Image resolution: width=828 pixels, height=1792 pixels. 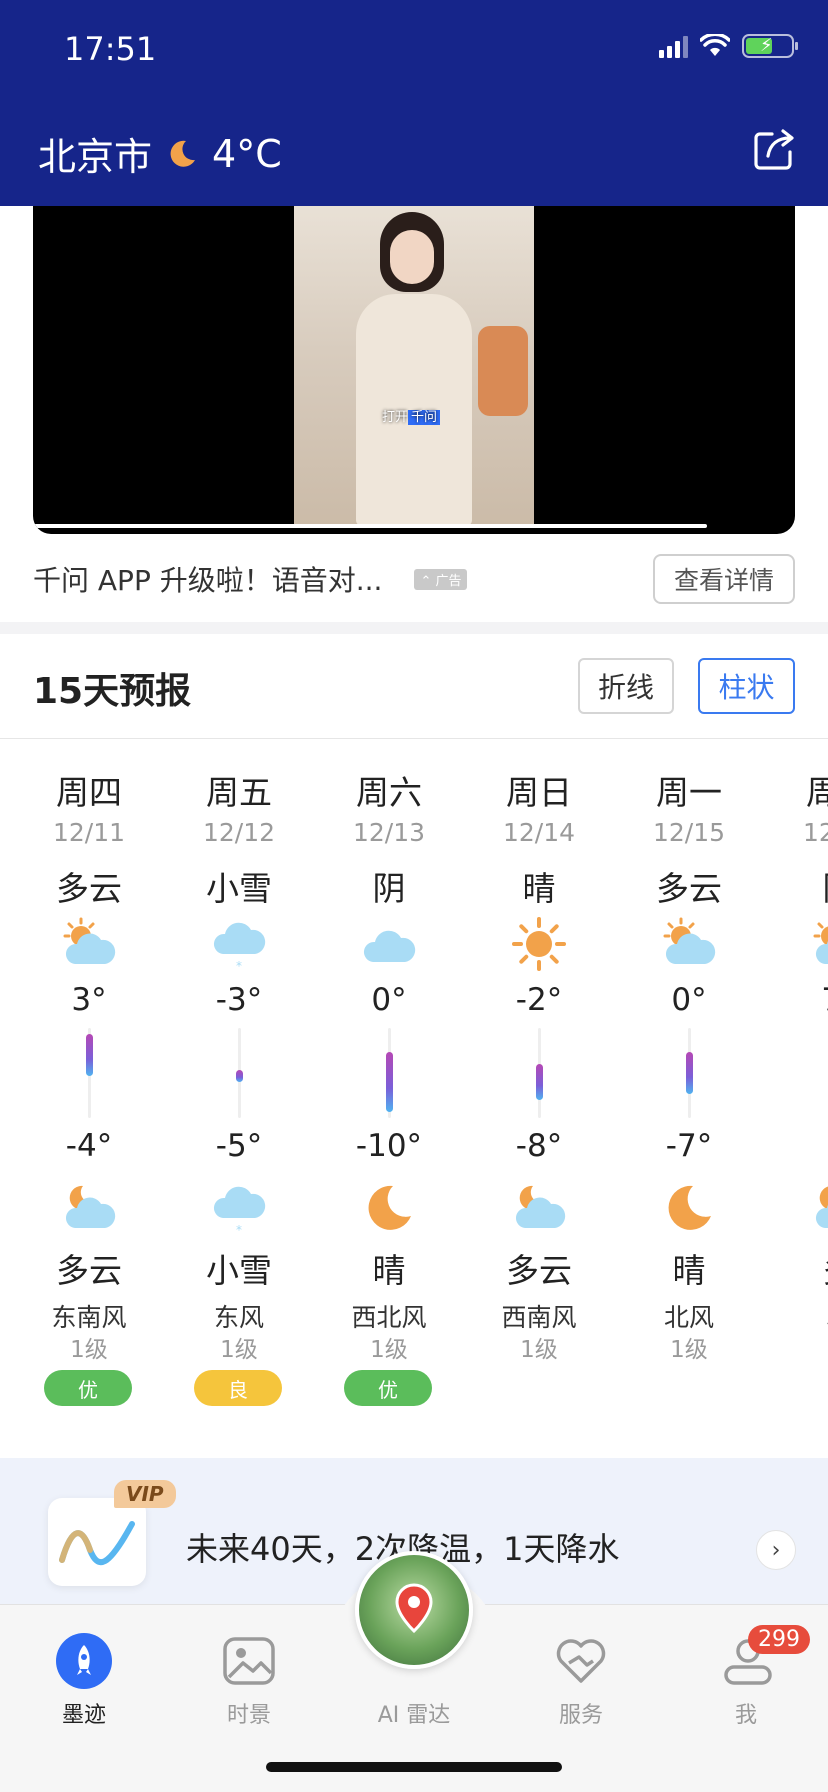 I want to click on wind-direction: 北风, so click(x=688, y=1317).